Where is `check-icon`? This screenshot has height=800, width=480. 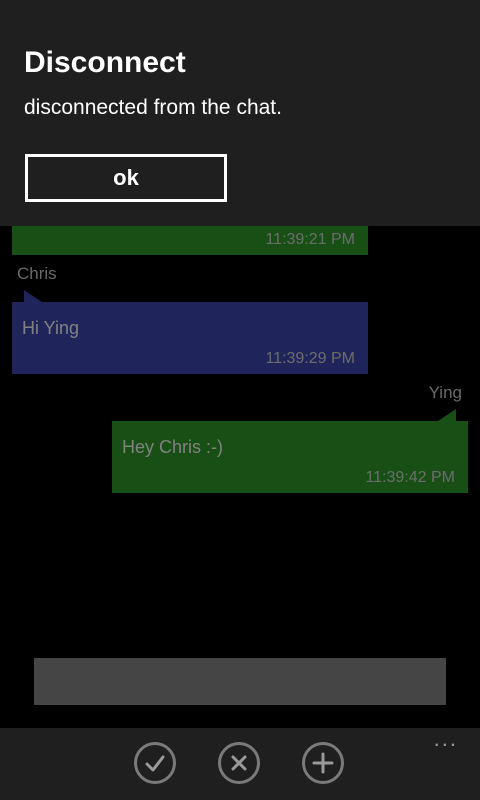 check-icon is located at coordinates (155, 763).